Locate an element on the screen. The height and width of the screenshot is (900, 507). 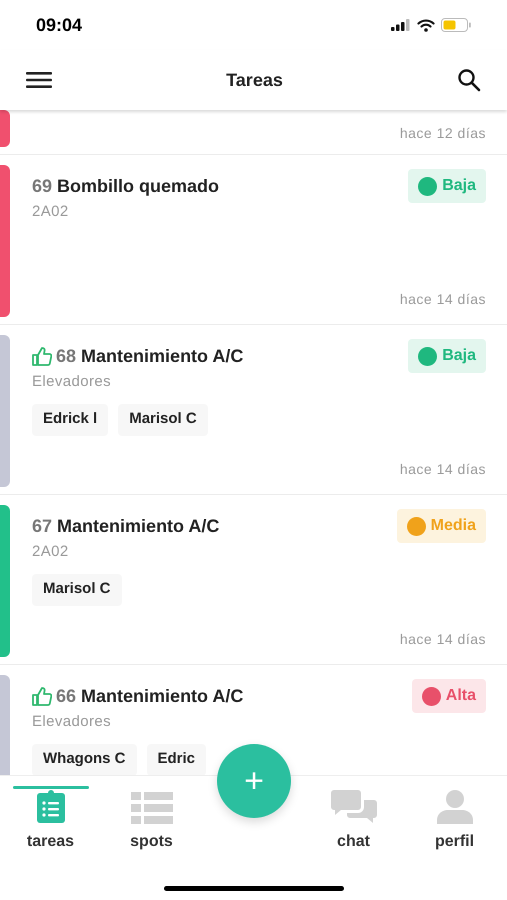
task-title: 69 Bombillo quemado is located at coordinates (126, 186).